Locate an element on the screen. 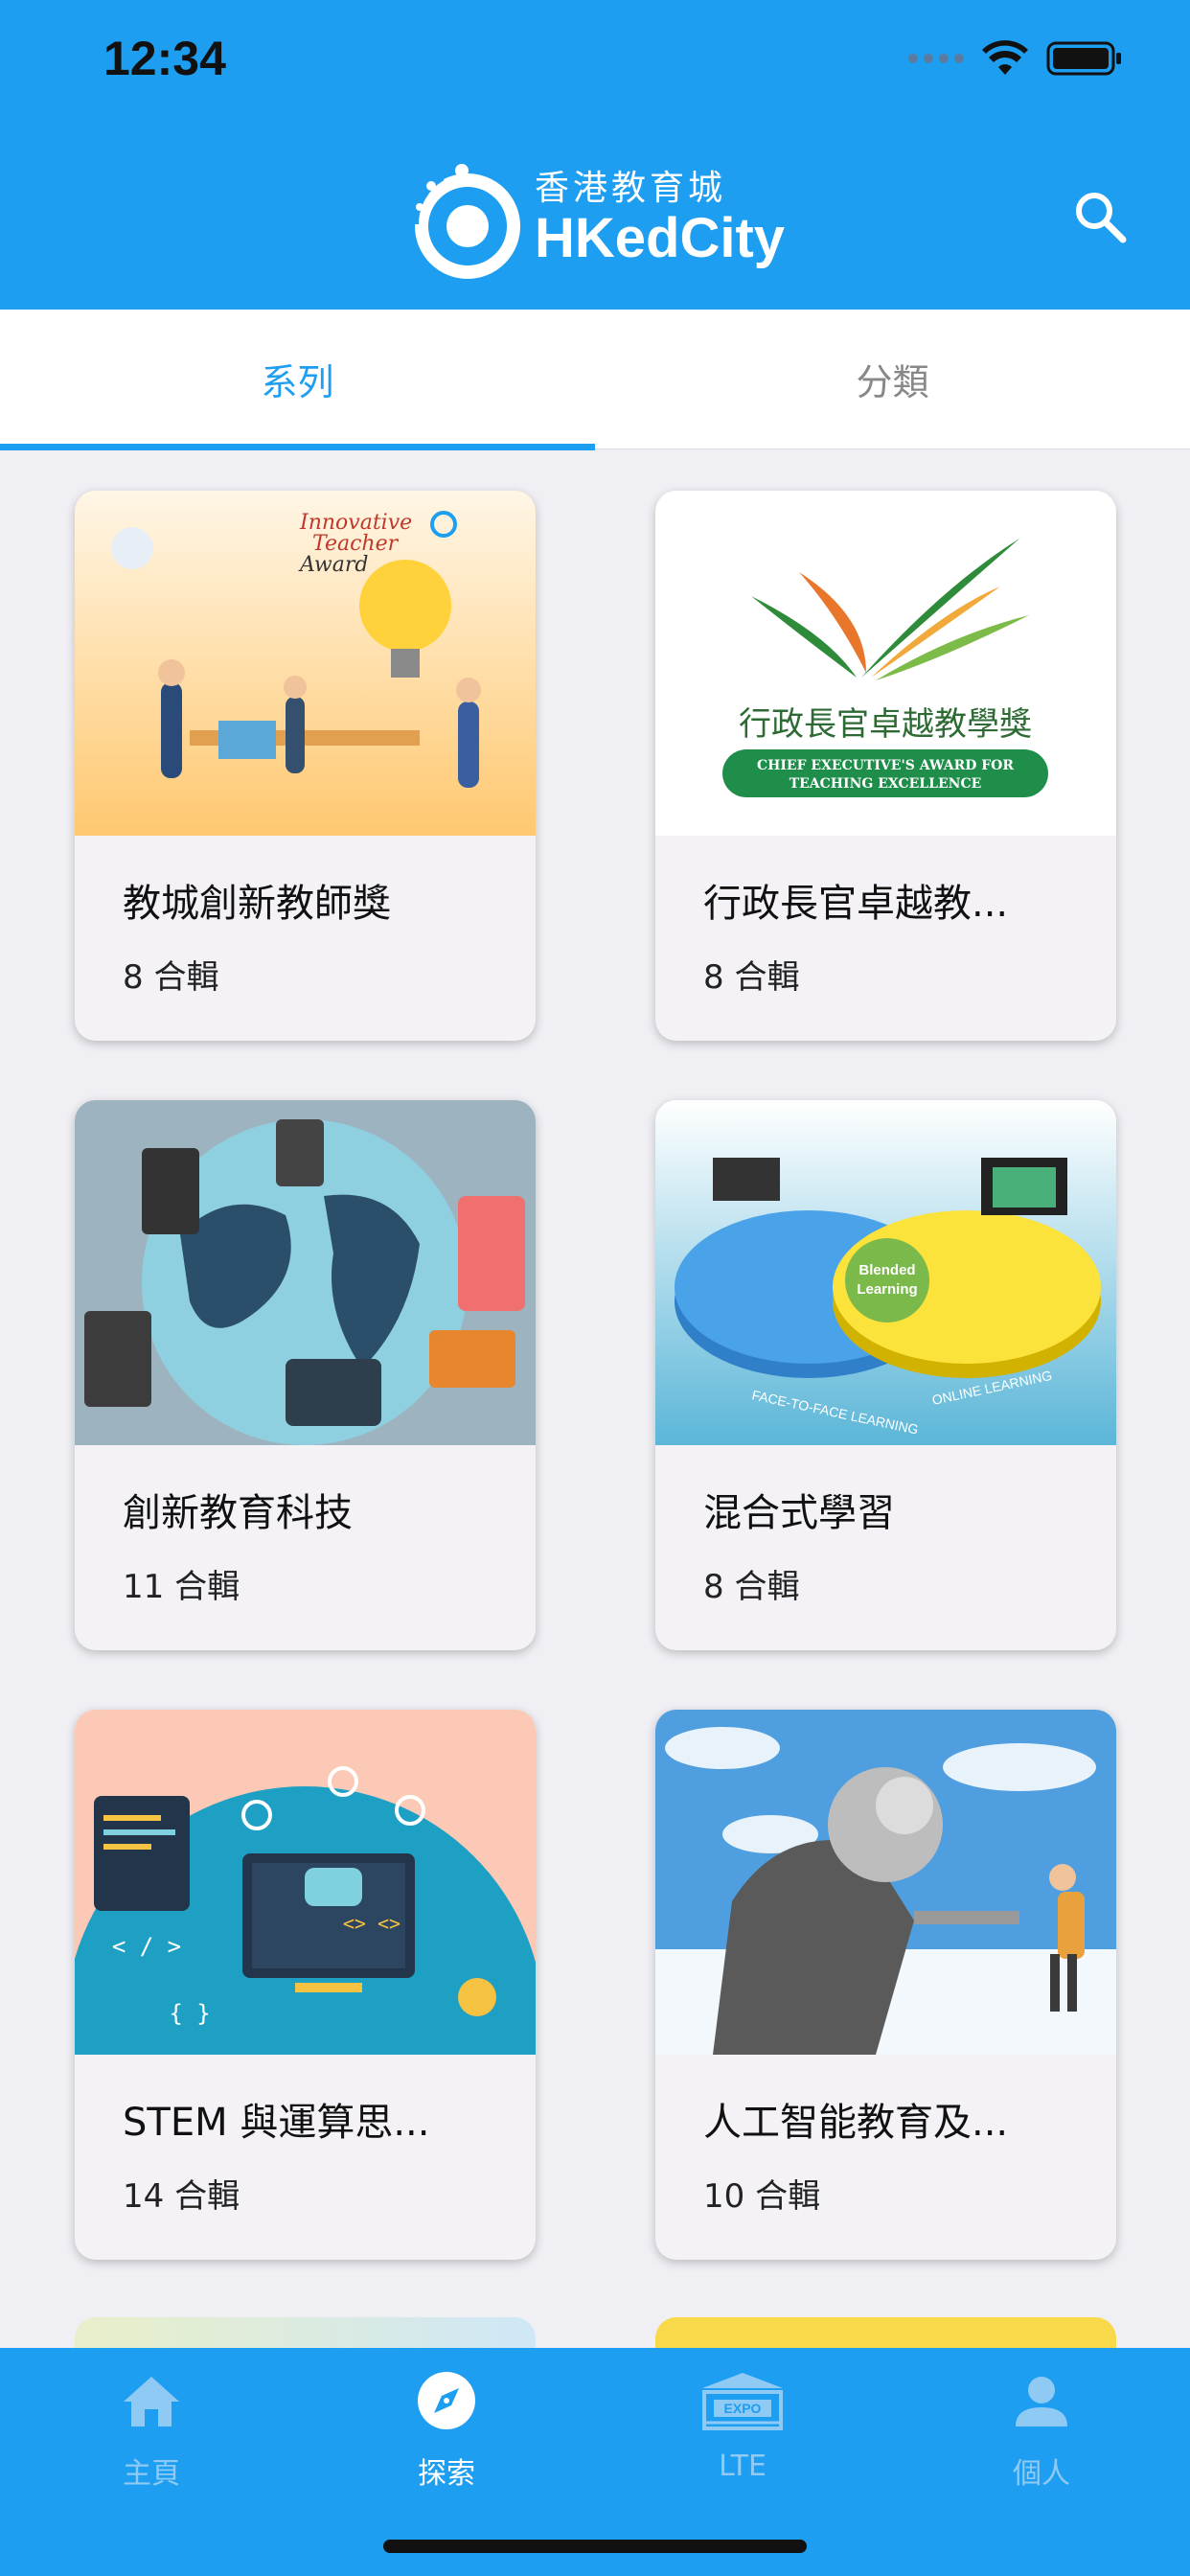  nav-home: 主頁 is located at coordinates (151, 2439).